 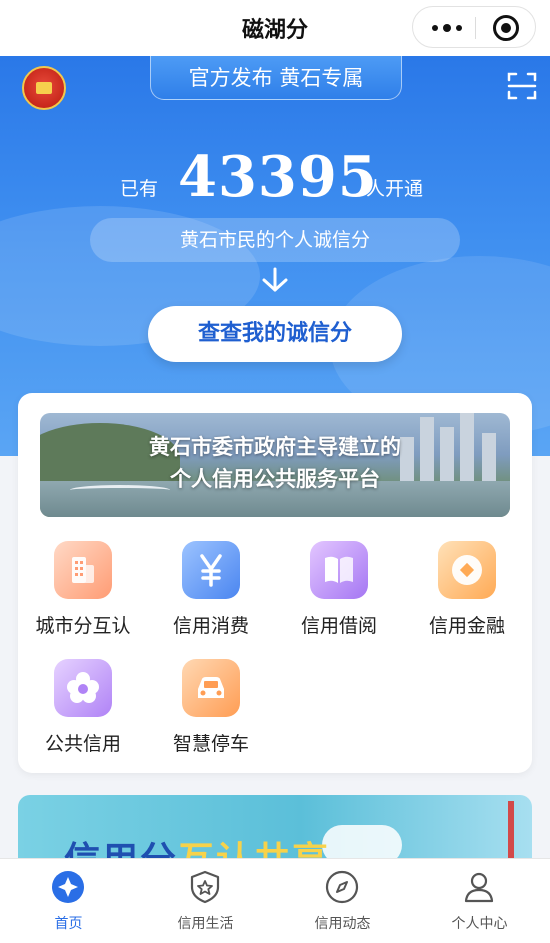 What do you see at coordinates (275, 334) in the screenshot?
I see `check-score-button: 查查我的诚信分` at bounding box center [275, 334].